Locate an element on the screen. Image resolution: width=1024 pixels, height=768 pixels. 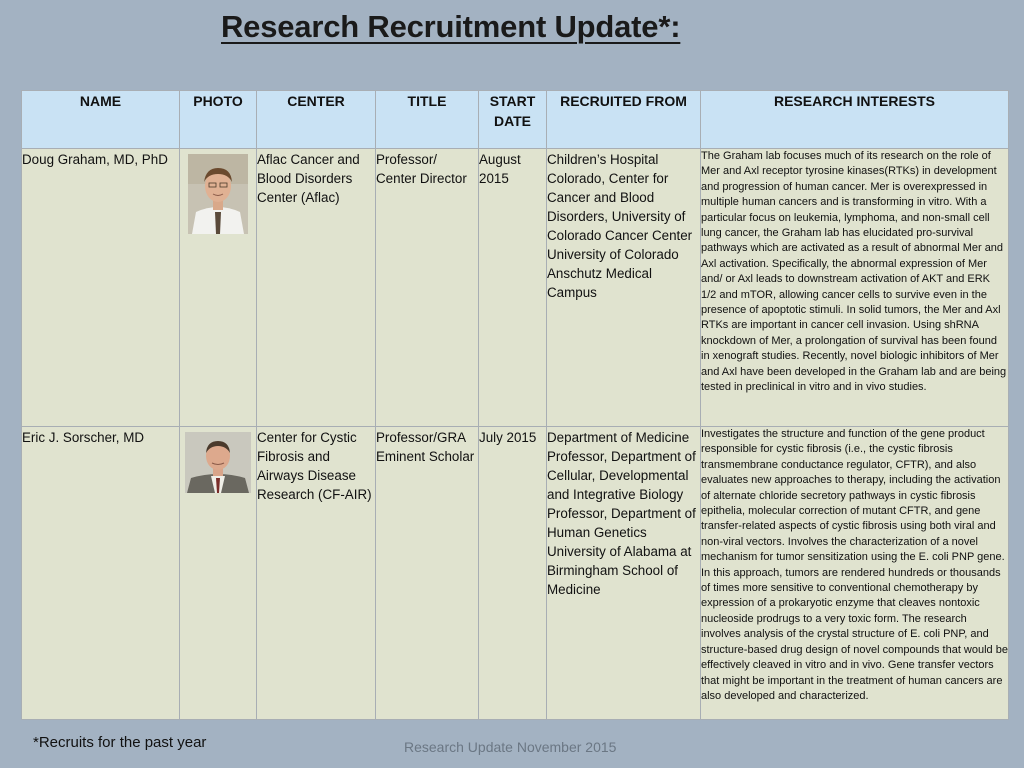
recruit-start-date: July 2015 is located at coordinates (512, 573).